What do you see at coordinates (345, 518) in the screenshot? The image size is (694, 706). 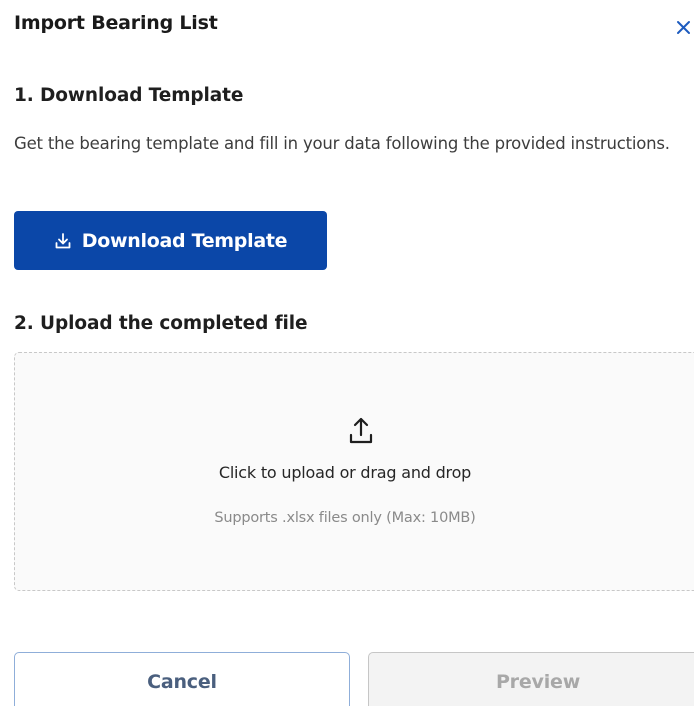 I see `upload-hint-text: Supports .xlsx files only (Max: 10MB)` at bounding box center [345, 518].